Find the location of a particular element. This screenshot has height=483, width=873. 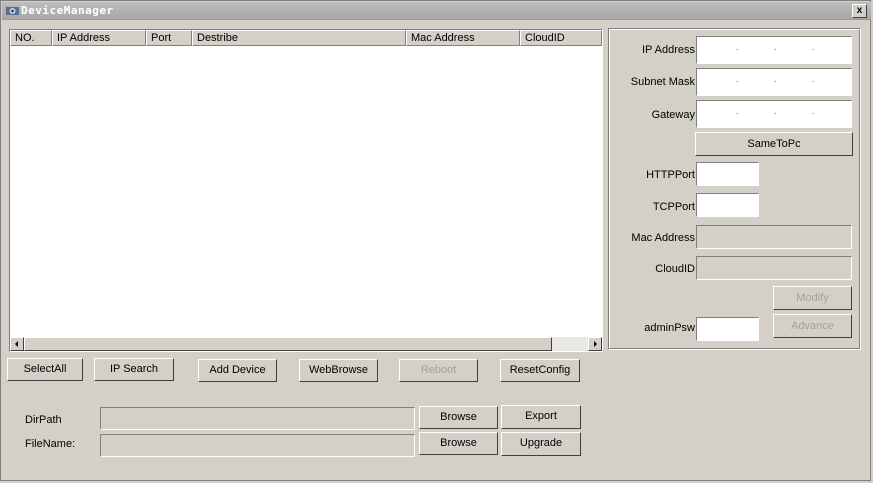

web-browse-button: WebBrowse is located at coordinates (338, 370).